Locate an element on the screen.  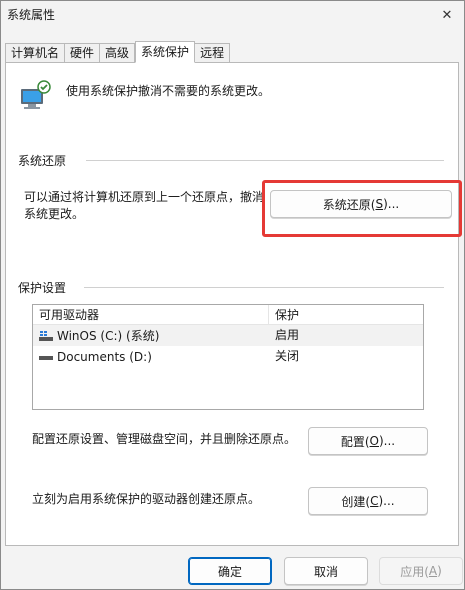
tab-remote: 远程 is located at coordinates (213, 53).